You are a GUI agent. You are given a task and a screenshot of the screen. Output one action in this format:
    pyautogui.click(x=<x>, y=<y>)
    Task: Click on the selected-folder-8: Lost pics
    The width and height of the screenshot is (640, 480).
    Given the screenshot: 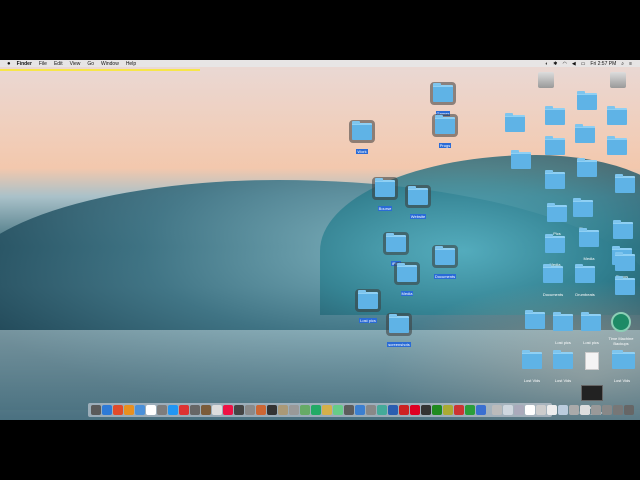 What is the action you would take?
    pyautogui.click(x=368, y=308)
    